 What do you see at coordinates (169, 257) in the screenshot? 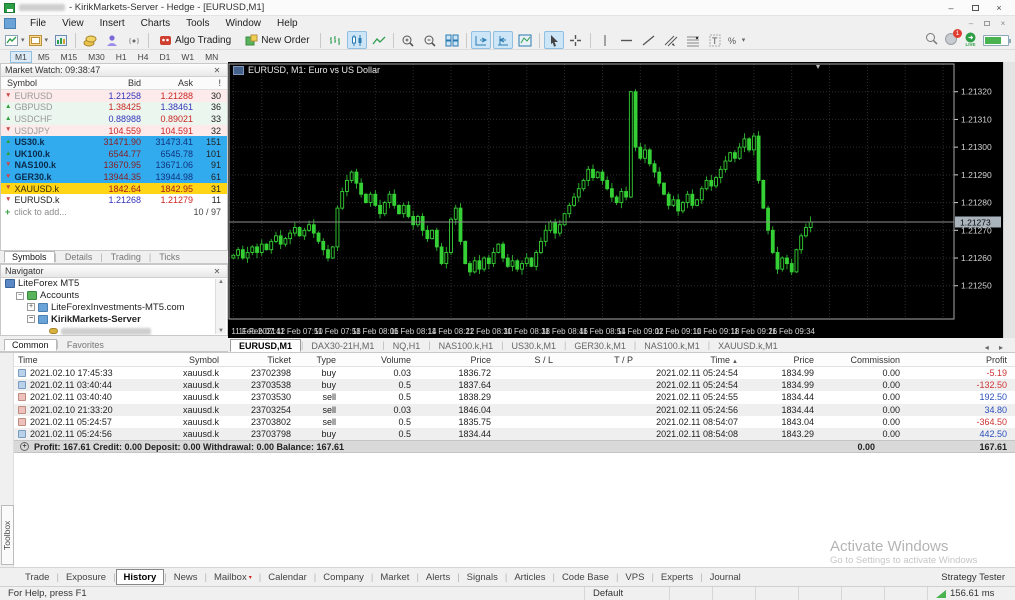
I see `market-watch-tab-ticks: Ticks` at bounding box center [169, 257].